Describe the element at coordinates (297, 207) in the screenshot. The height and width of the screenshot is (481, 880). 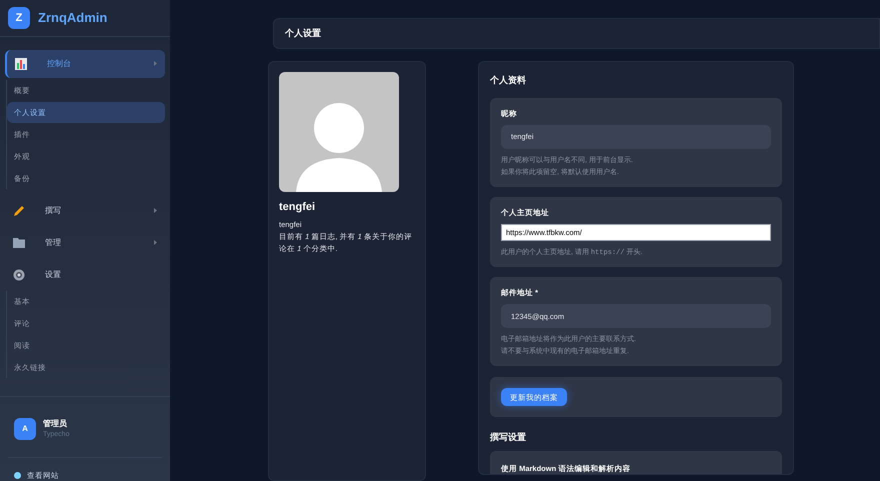
I see `display-name: tengfei` at that location.